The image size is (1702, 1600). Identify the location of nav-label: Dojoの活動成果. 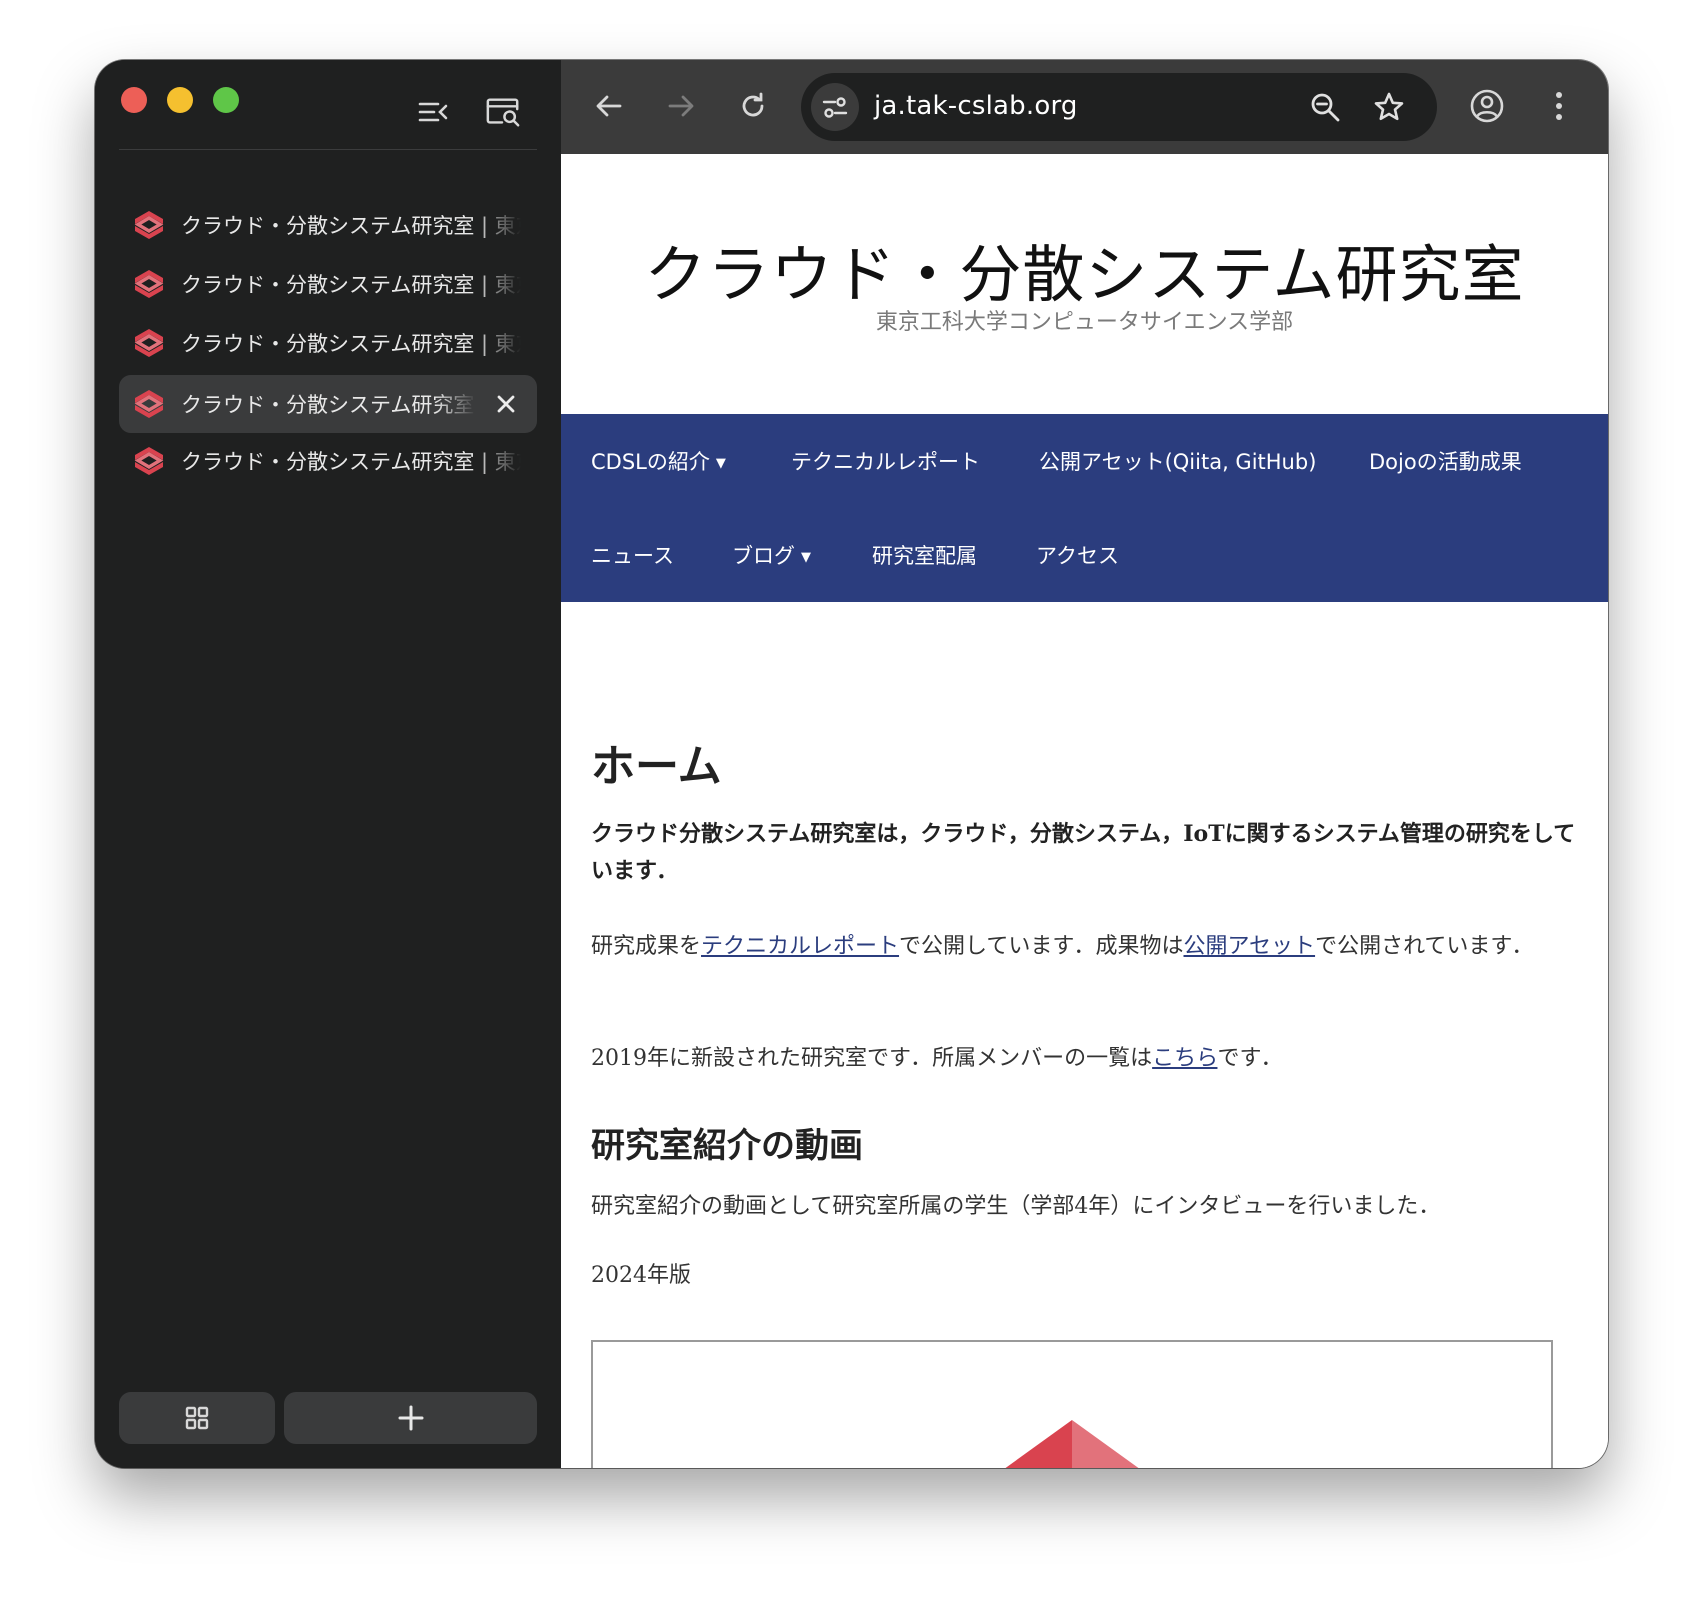
(1445, 462).